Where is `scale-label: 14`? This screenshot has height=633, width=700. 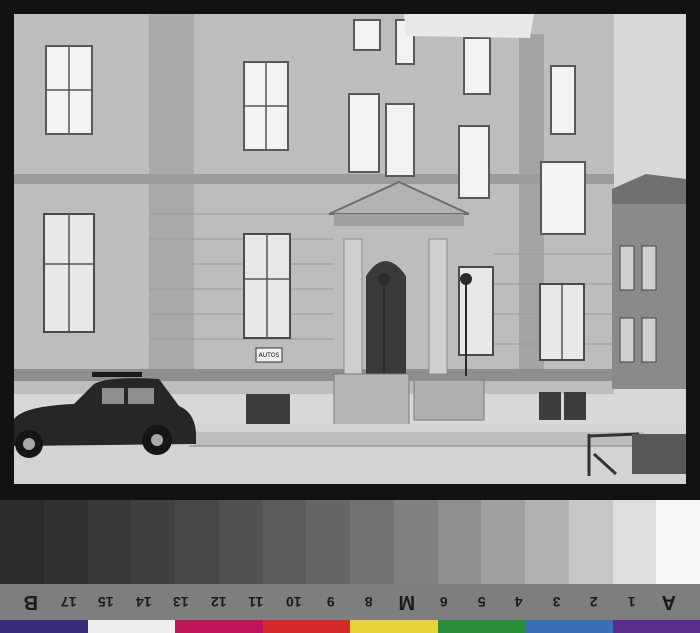 scale-label: 14 is located at coordinates (143, 602).